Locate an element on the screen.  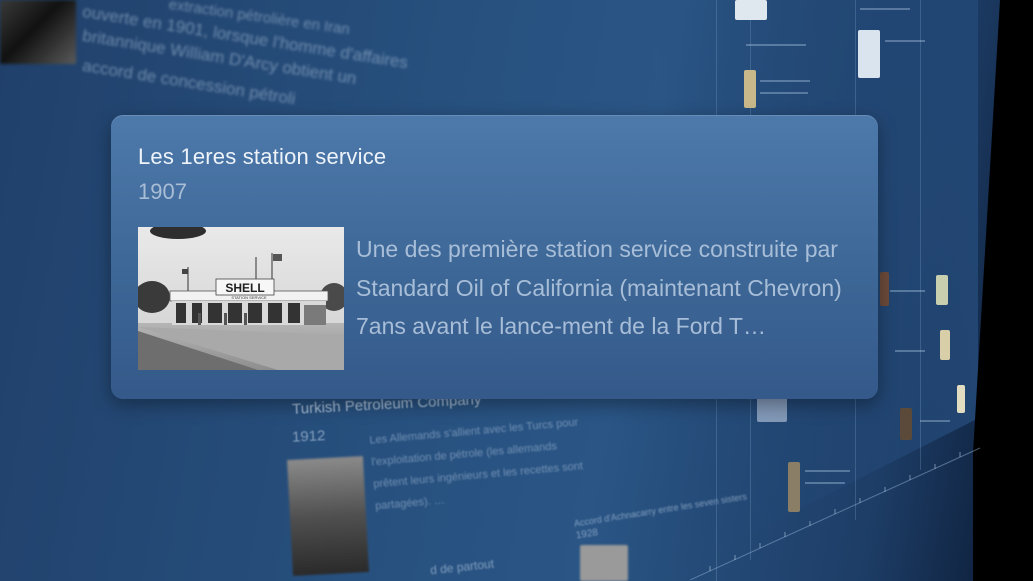
background-card-lower-year: 1912 is located at coordinates (308, 436).